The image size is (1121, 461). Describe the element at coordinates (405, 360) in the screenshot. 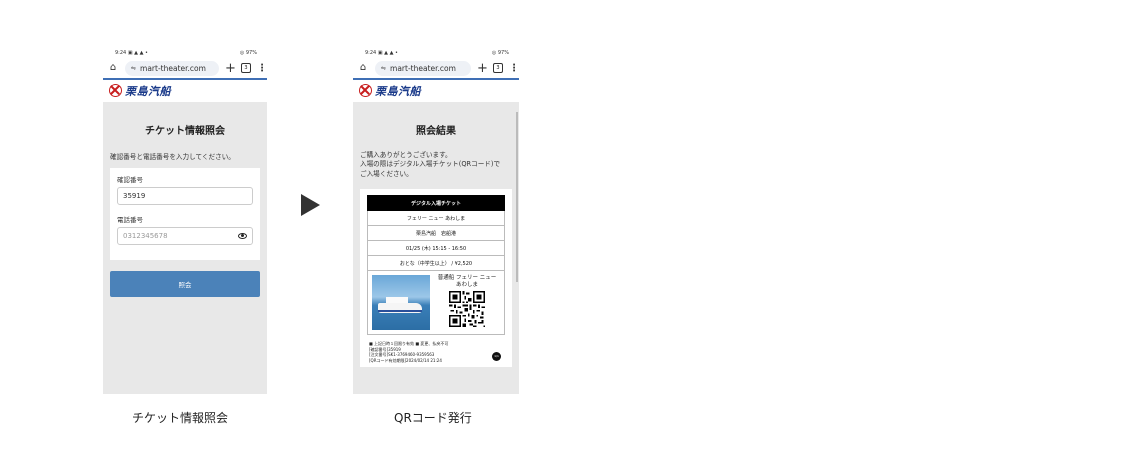

I see `ticket-note: [QRコード有効期限]2024/02/14 21:24` at that location.